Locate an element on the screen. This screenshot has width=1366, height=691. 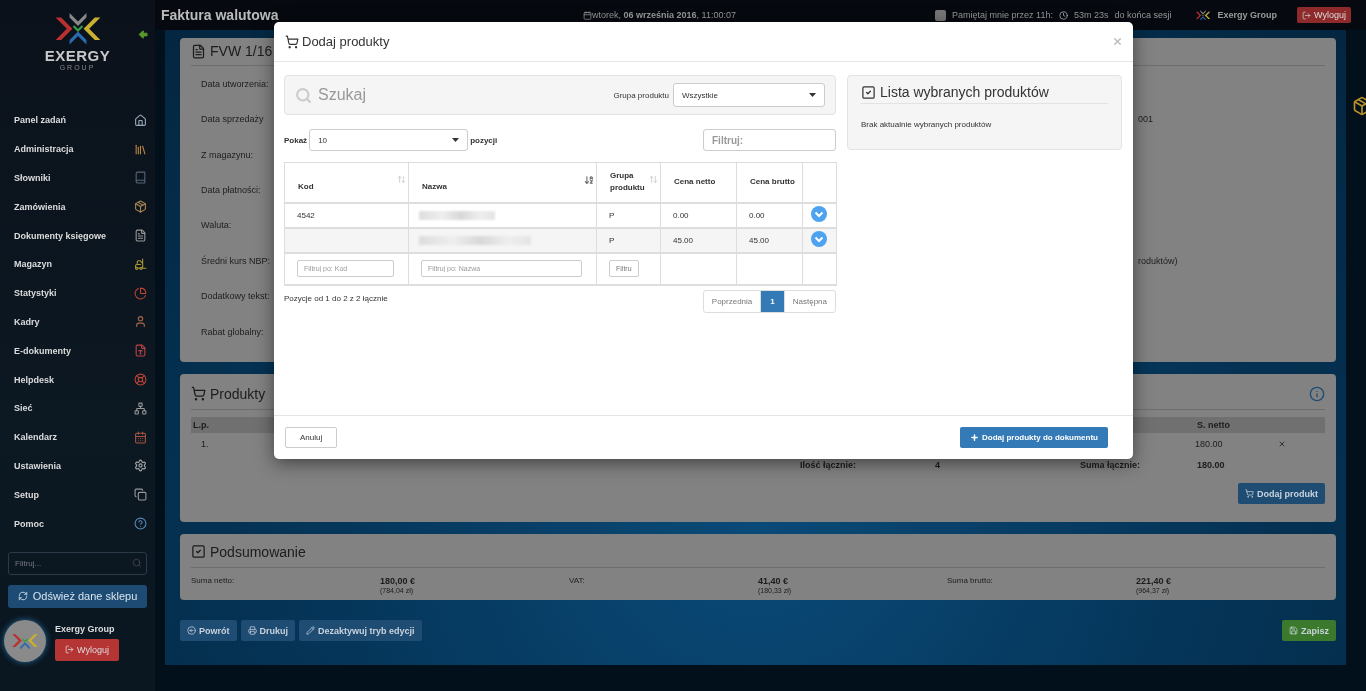
help-icon is located at coordinates (140, 524).